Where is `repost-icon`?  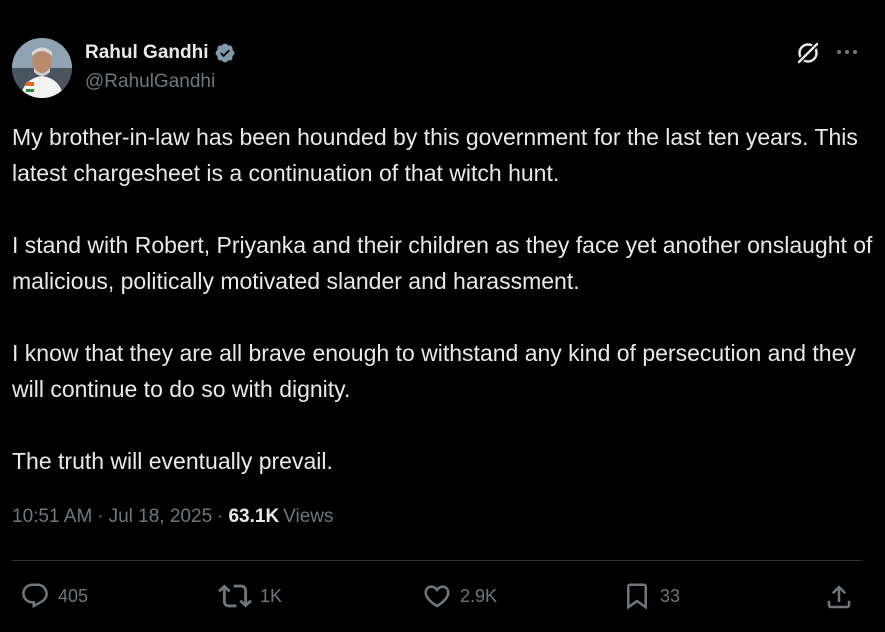 repost-icon is located at coordinates (235, 596).